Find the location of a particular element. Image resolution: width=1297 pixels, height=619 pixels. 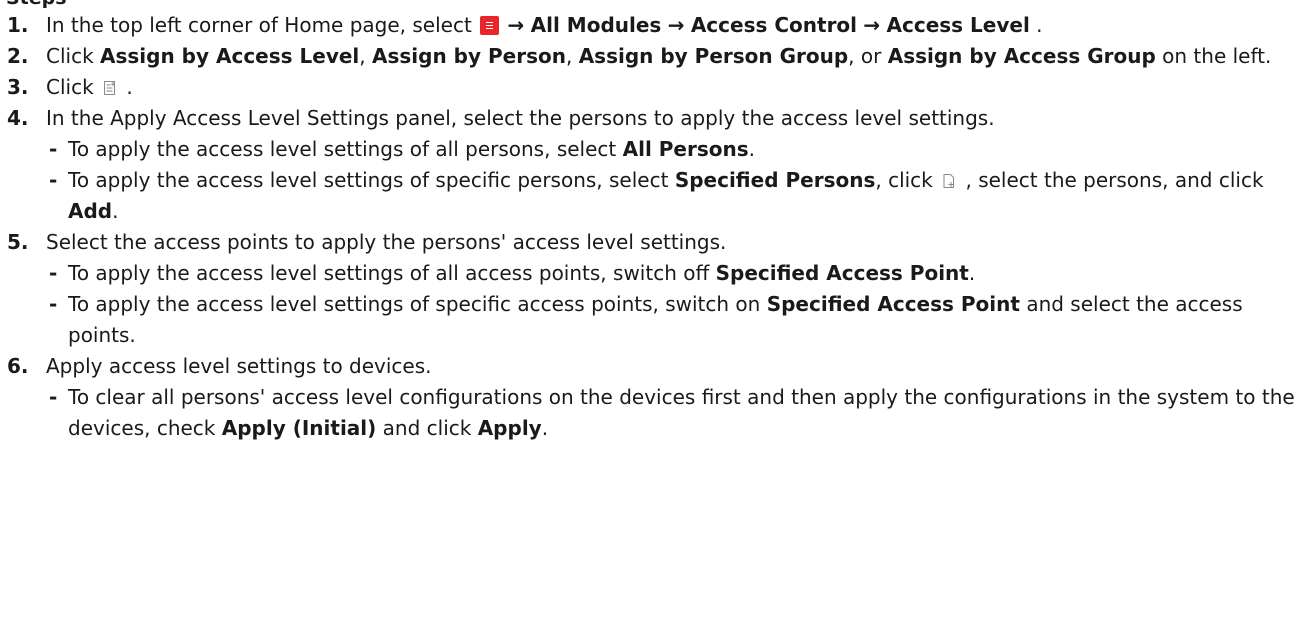

option-assign-by-person-group: Assign by Person Group is located at coordinates (713, 56).